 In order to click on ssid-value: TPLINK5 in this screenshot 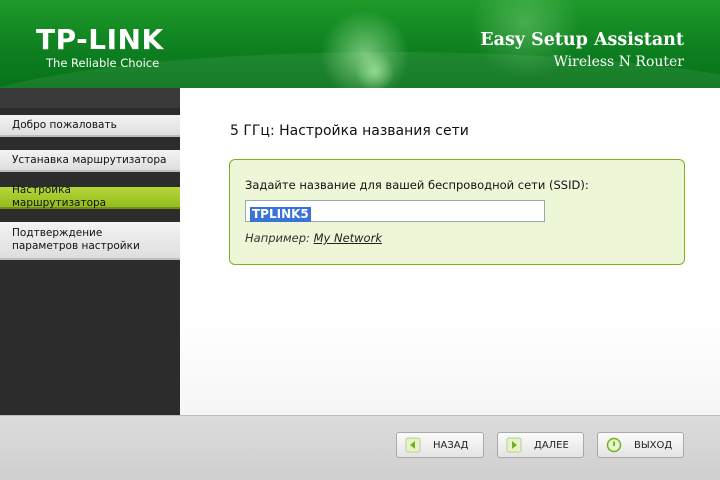, I will do `click(280, 214)`.